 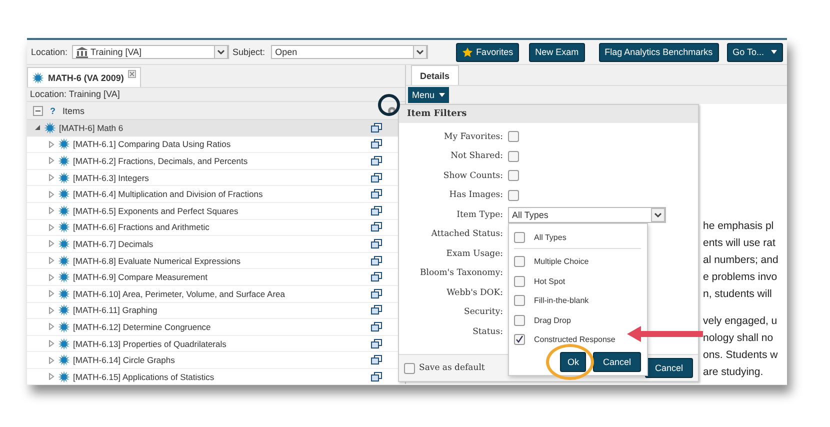 What do you see at coordinates (38, 111) in the screenshot?
I see `collapse-icon` at bounding box center [38, 111].